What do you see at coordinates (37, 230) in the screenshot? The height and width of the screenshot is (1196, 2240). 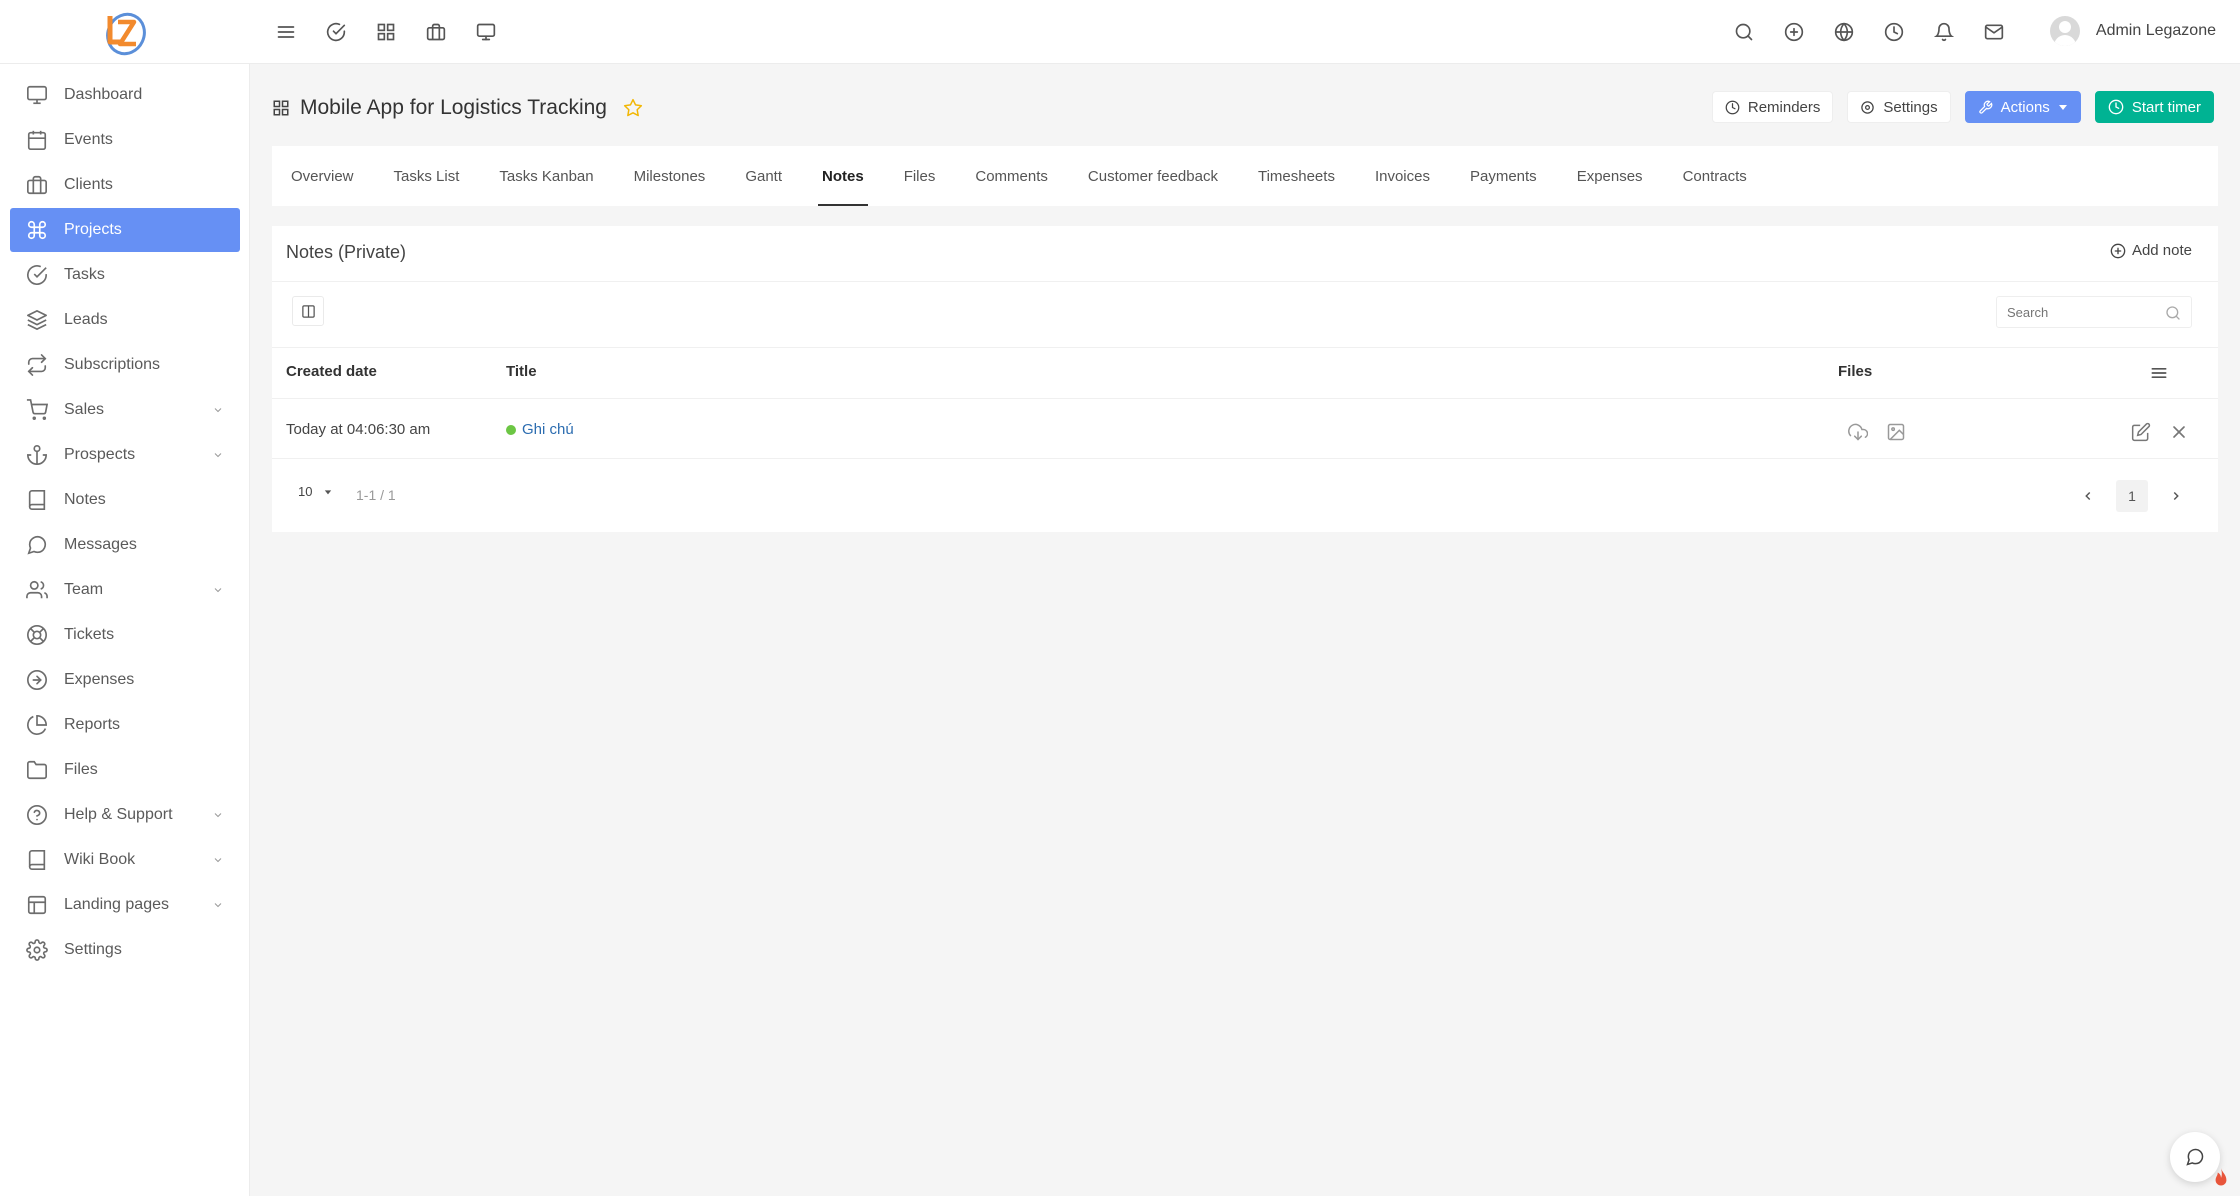 I see `command-icon` at bounding box center [37, 230].